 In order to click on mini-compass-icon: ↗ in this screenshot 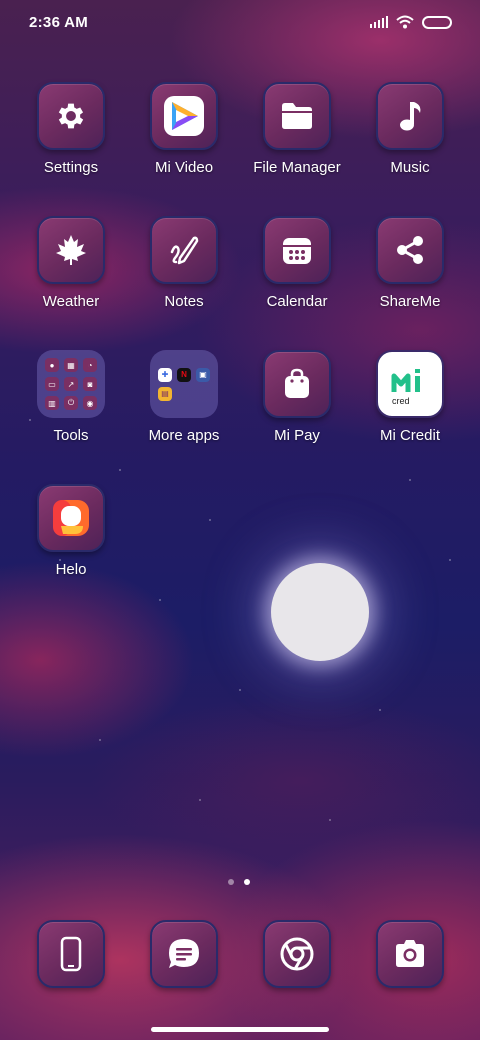, I will do `click(71, 384)`.